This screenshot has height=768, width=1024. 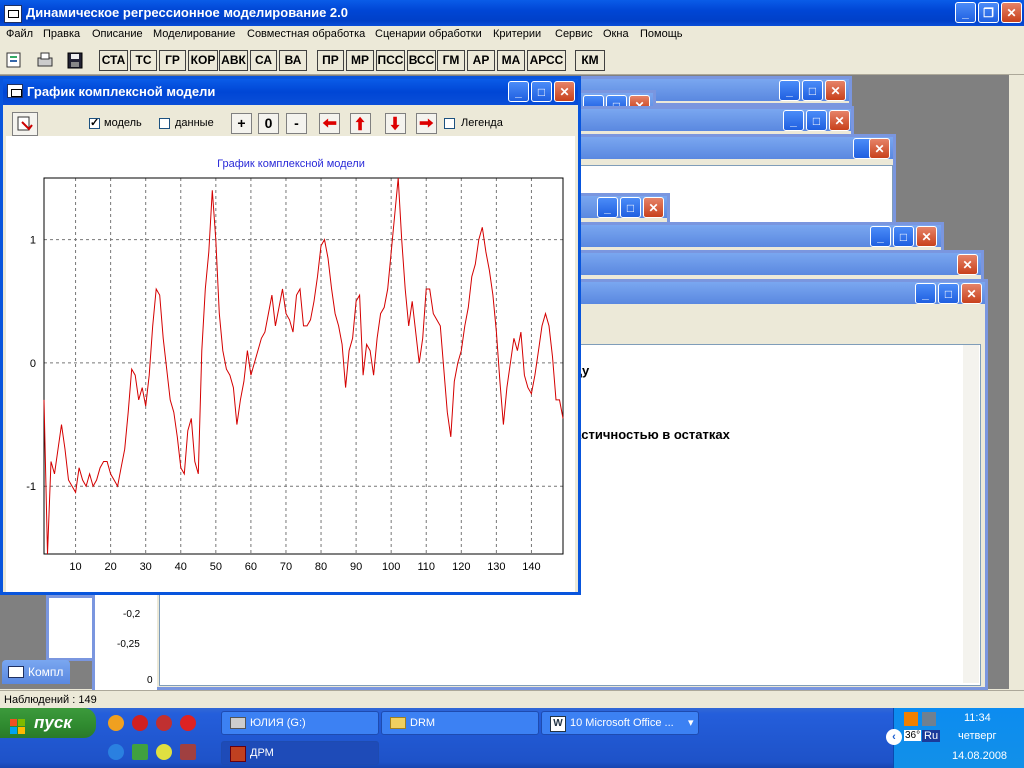 I want to click on menu-modeling: Моделирование, so click(x=194, y=34).